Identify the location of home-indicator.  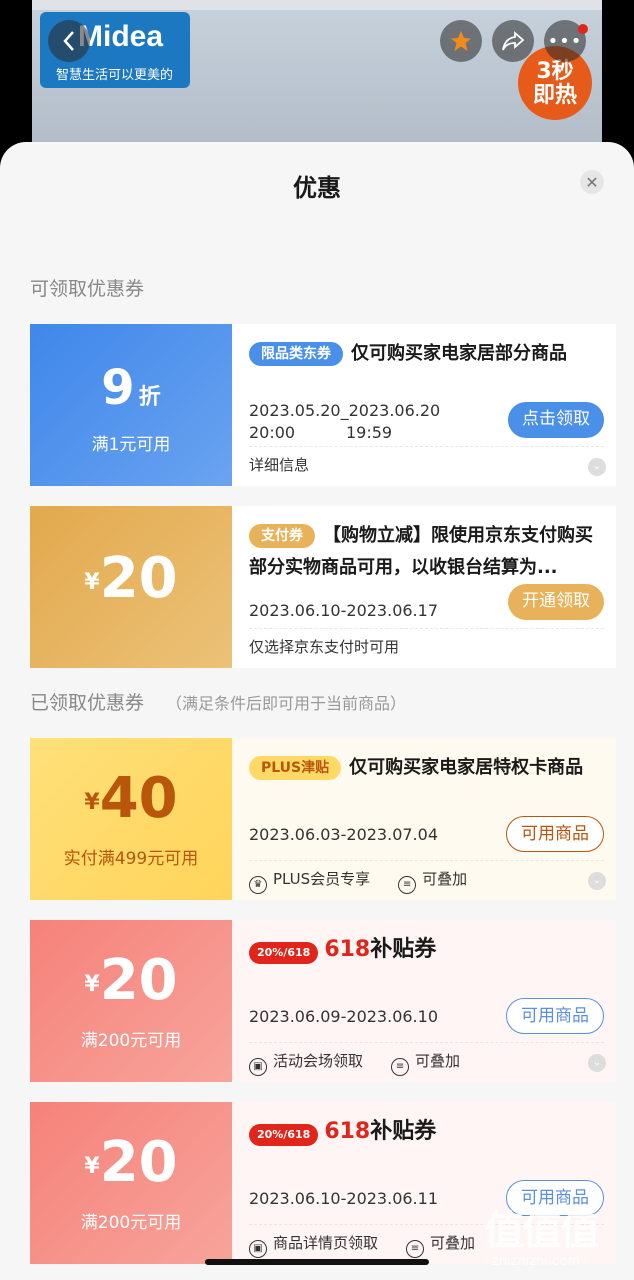
(317, 1262).